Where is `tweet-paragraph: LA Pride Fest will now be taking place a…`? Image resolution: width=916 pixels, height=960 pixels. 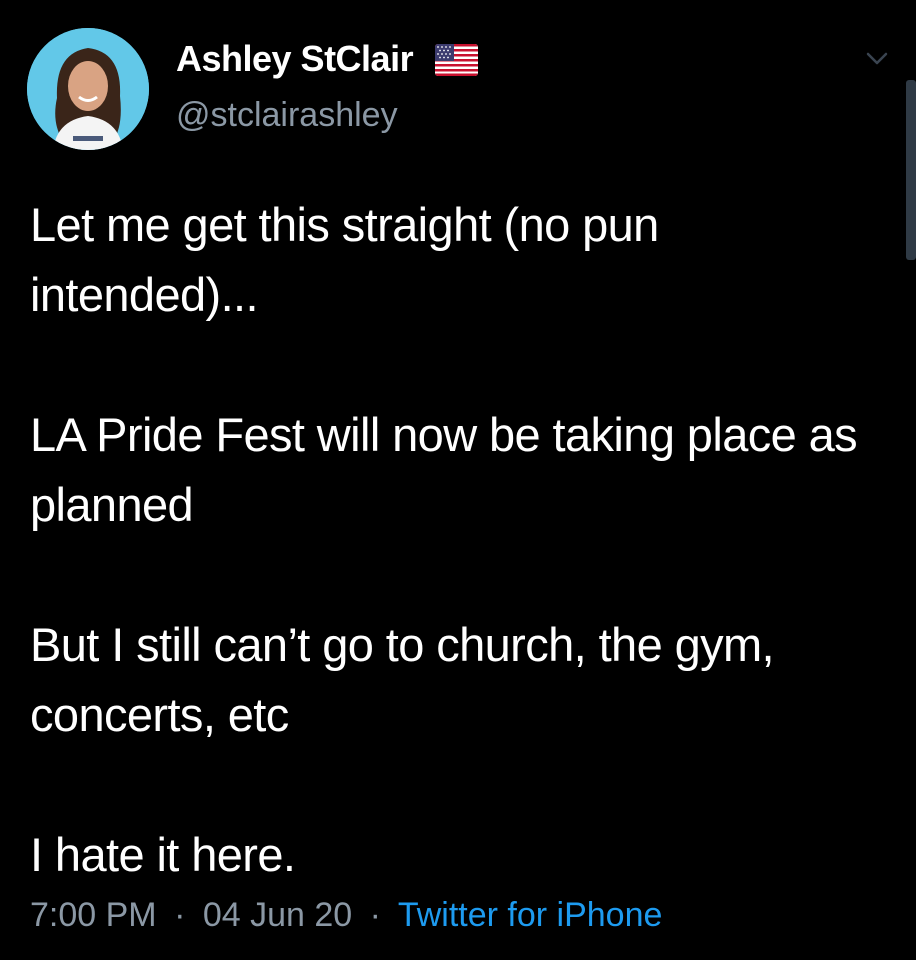 tweet-paragraph: LA Pride Fest will now be taking place a… is located at coordinates (444, 469).